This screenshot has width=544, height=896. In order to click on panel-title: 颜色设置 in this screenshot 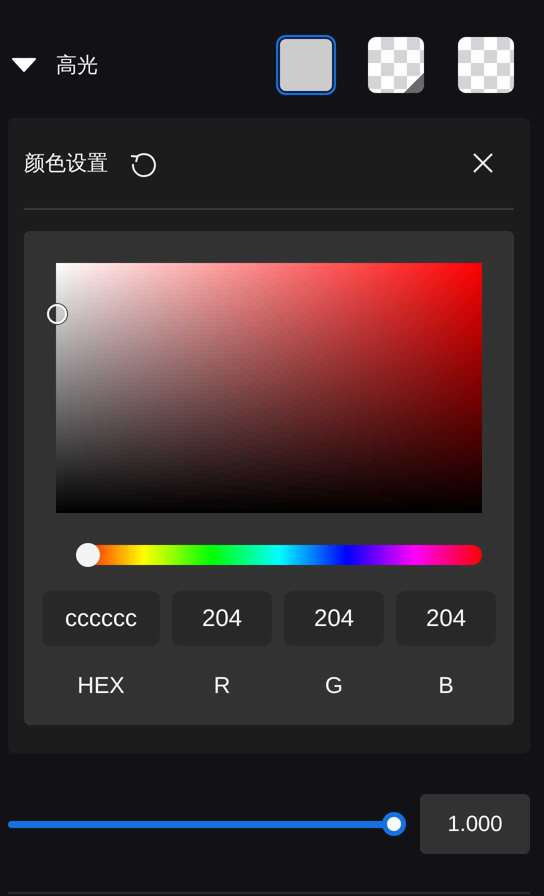, I will do `click(66, 163)`.